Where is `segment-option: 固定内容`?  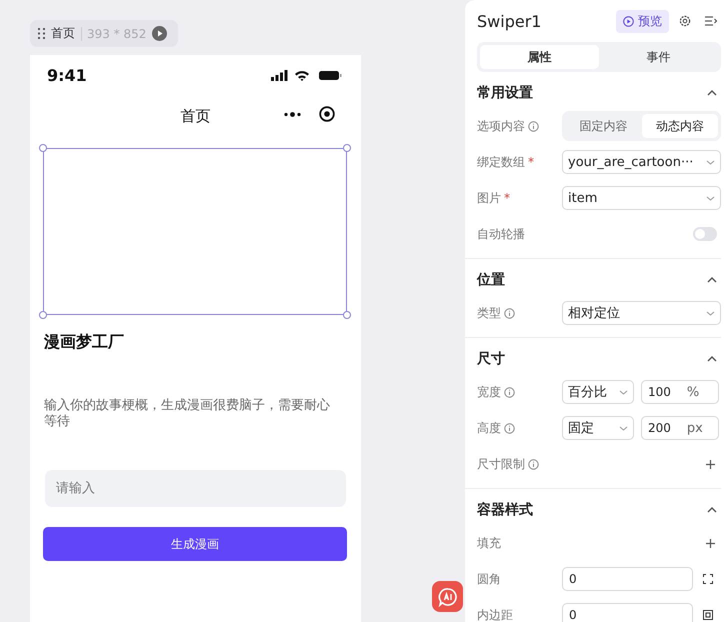
segment-option: 固定内容 is located at coordinates (603, 126).